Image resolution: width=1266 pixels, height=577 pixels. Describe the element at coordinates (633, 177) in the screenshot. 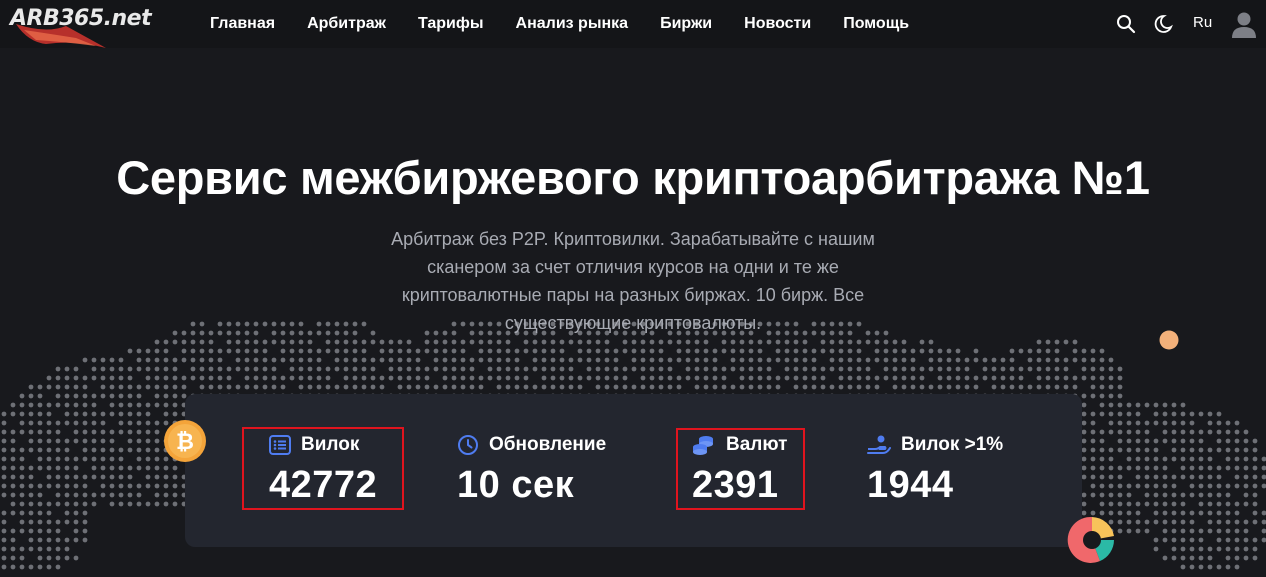

I see `page-title: Сервис межбиржевого криптоарбитража №1` at that location.